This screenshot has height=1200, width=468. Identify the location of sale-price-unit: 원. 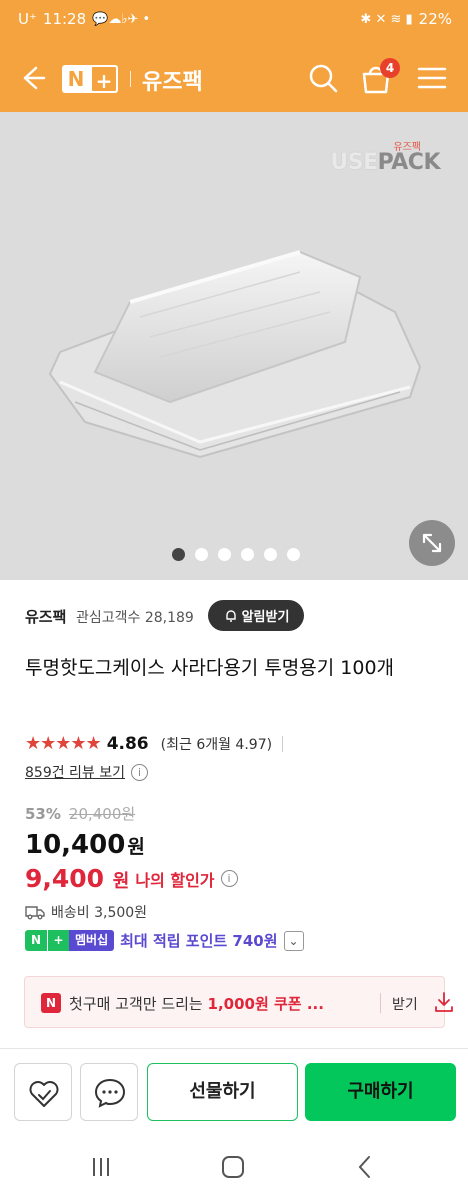
(136, 847).